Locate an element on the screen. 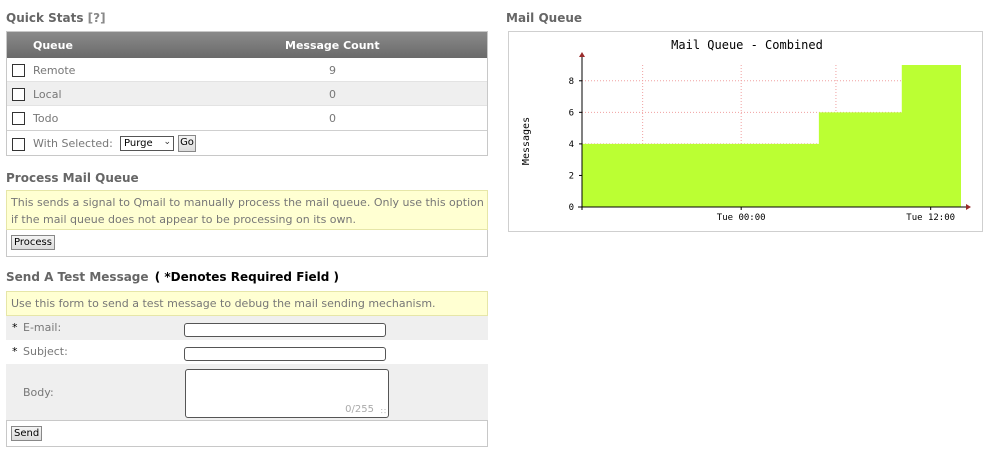 The width and height of the screenshot is (987, 455). required-field-note: ( *Denotes Required Field ) is located at coordinates (247, 277).